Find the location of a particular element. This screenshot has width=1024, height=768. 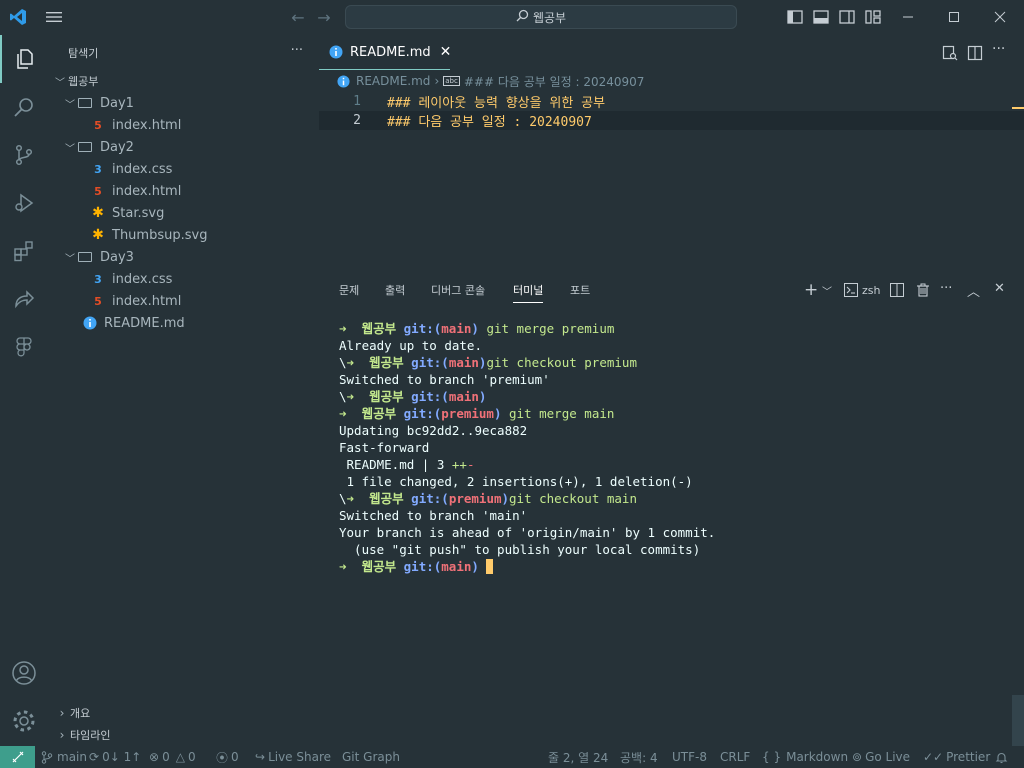

tree-item-label: Day3 is located at coordinates (117, 257).